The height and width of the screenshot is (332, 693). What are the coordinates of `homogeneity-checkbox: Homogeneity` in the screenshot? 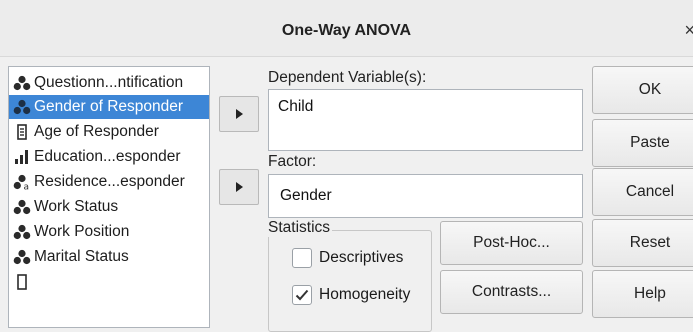 It's located at (351, 295).